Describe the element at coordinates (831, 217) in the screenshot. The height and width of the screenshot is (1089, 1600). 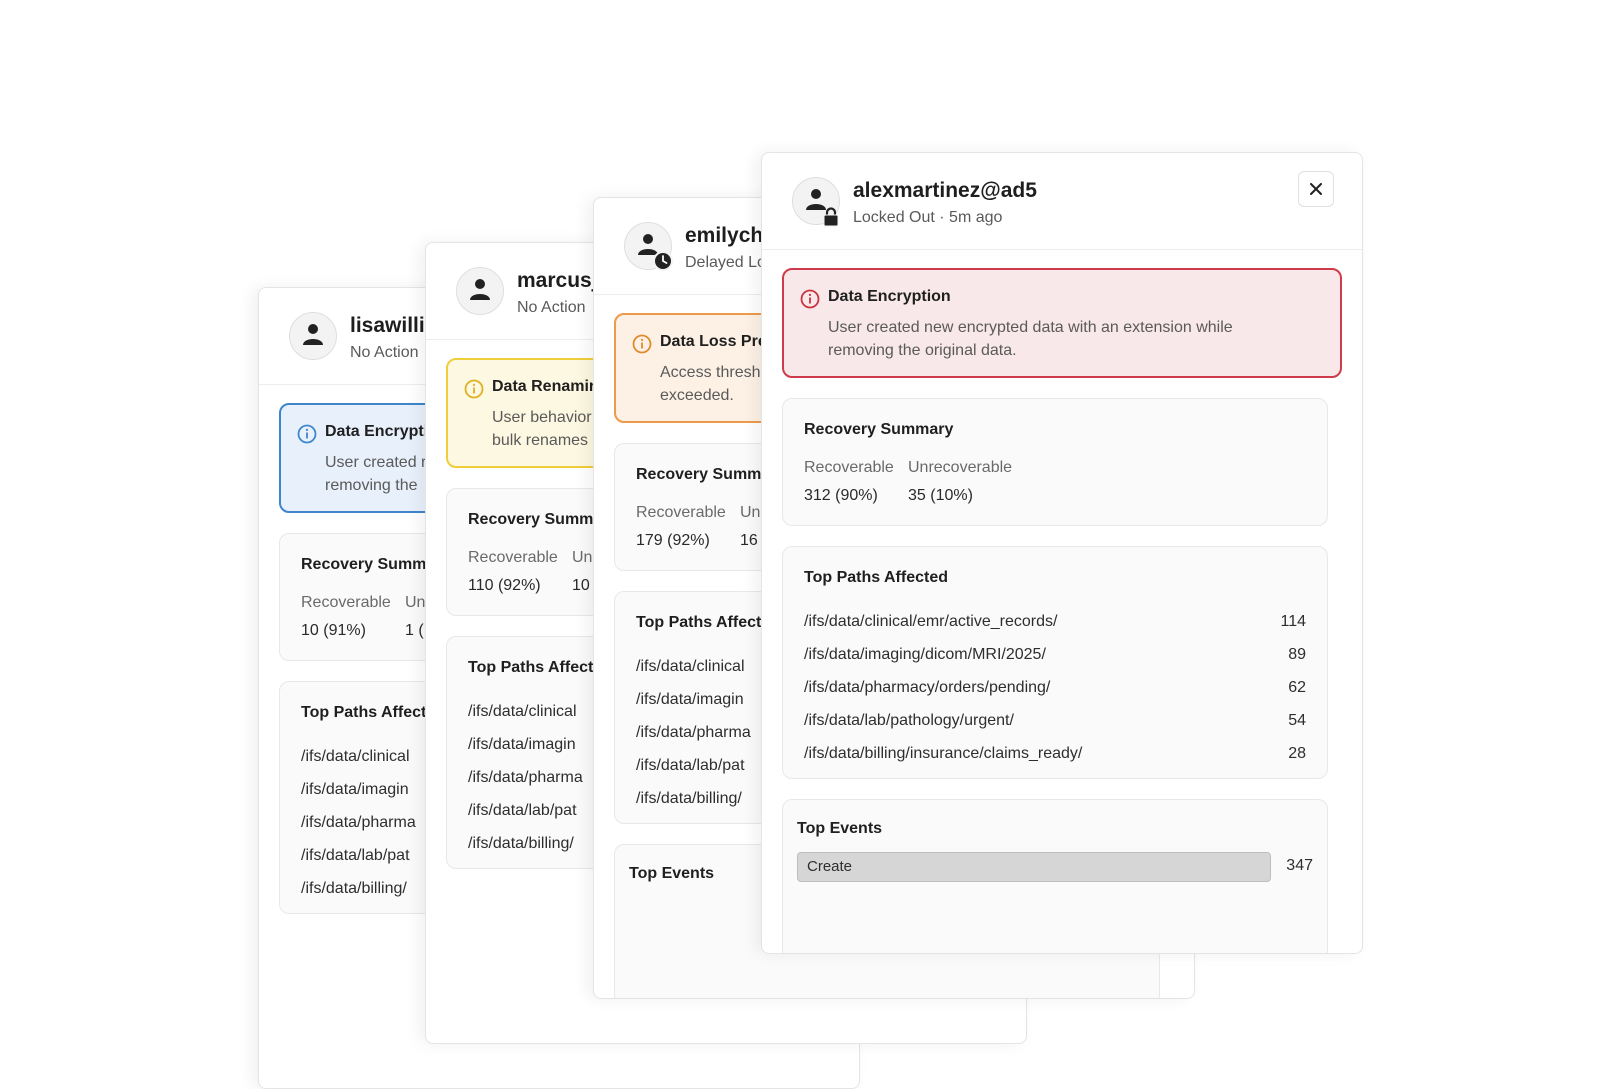
I see `lock-icon` at that location.